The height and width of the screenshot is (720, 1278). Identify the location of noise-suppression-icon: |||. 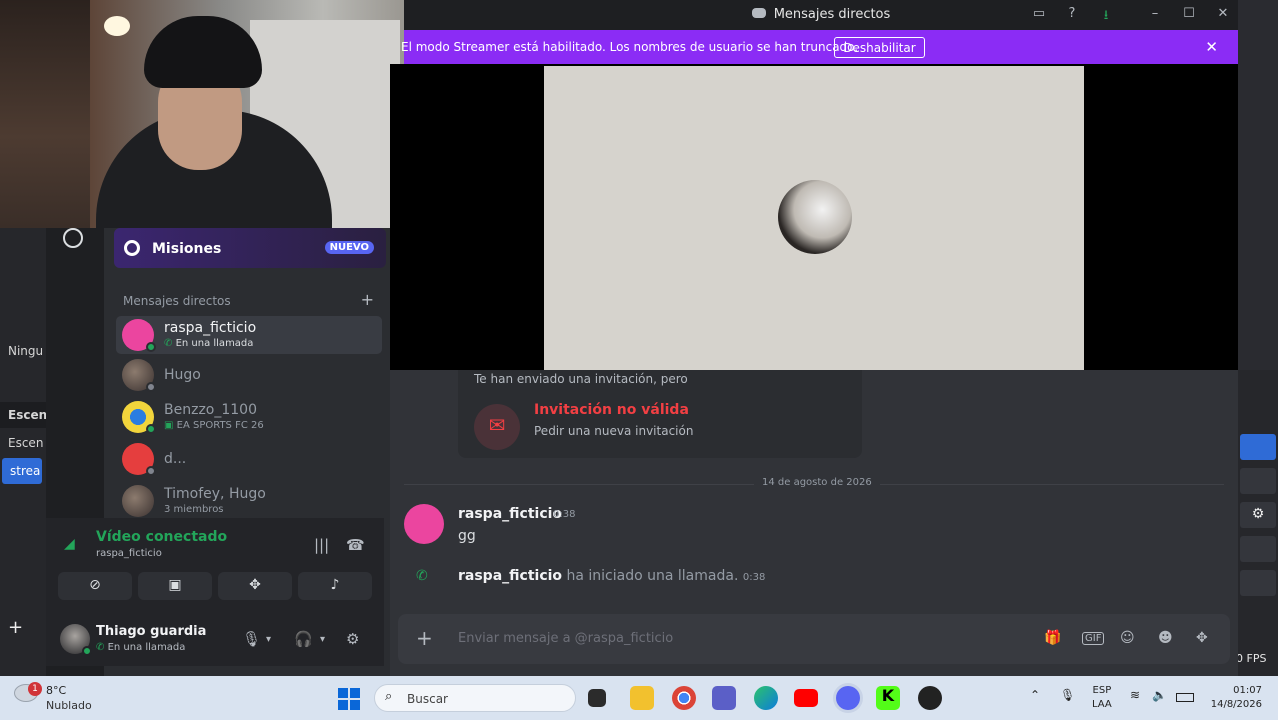
(321, 545).